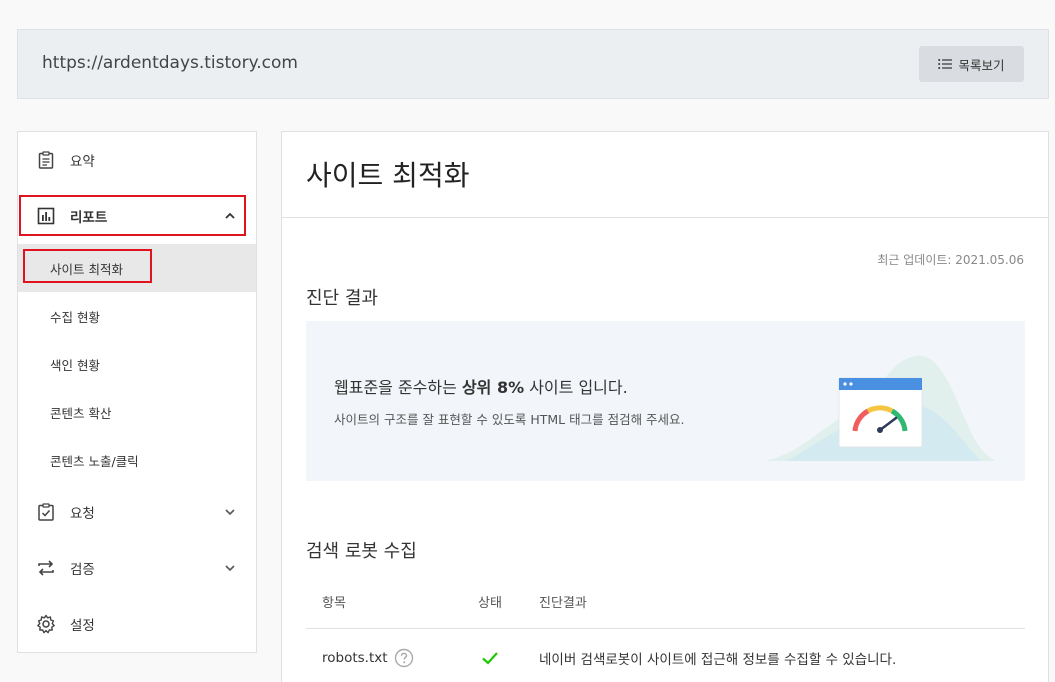 The image size is (1055, 682). I want to click on sidebar-item-settings: 설정, so click(137, 624).